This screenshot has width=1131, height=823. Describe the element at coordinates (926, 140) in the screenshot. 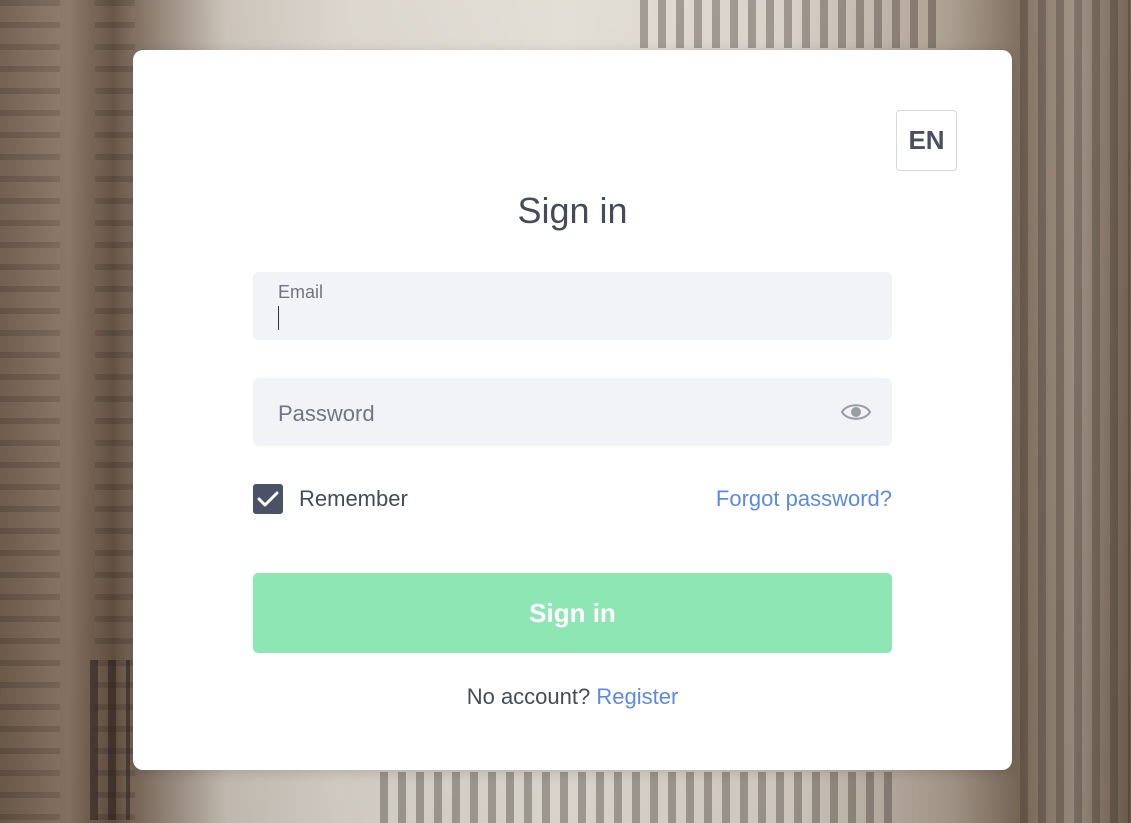

I see `language-button: EN` at that location.